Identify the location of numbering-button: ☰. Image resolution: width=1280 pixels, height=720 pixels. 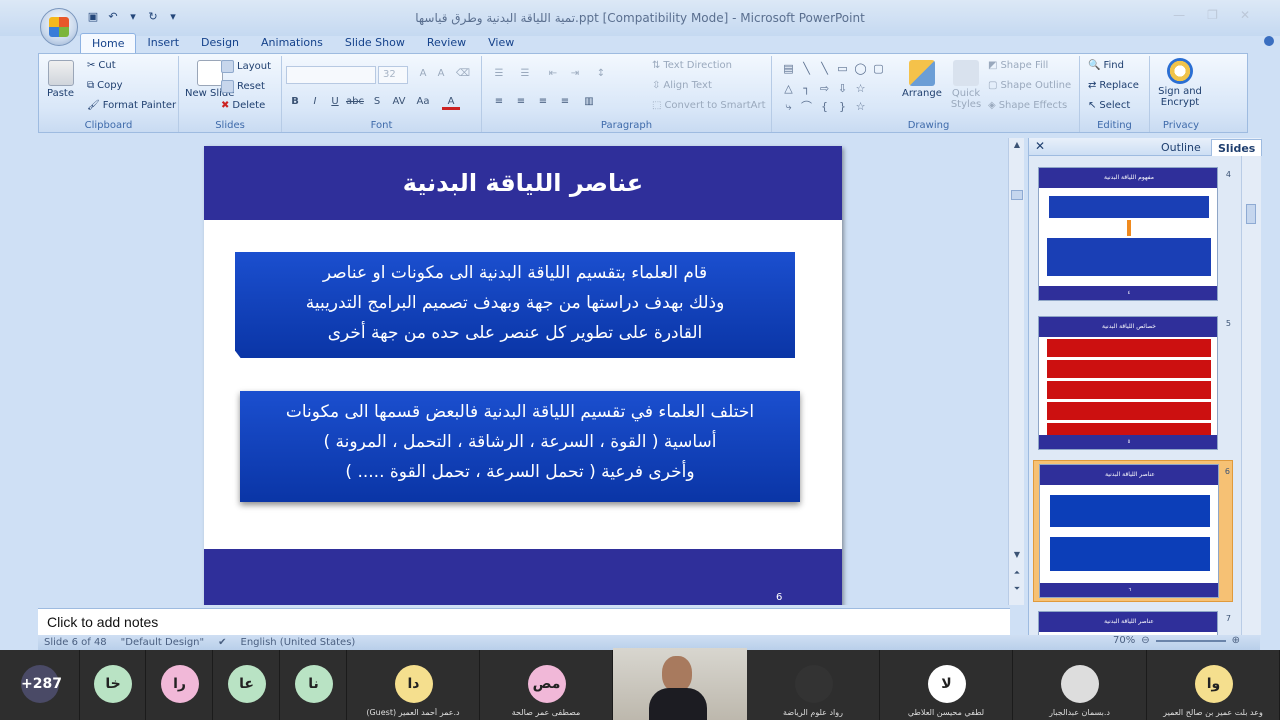
(525, 74).